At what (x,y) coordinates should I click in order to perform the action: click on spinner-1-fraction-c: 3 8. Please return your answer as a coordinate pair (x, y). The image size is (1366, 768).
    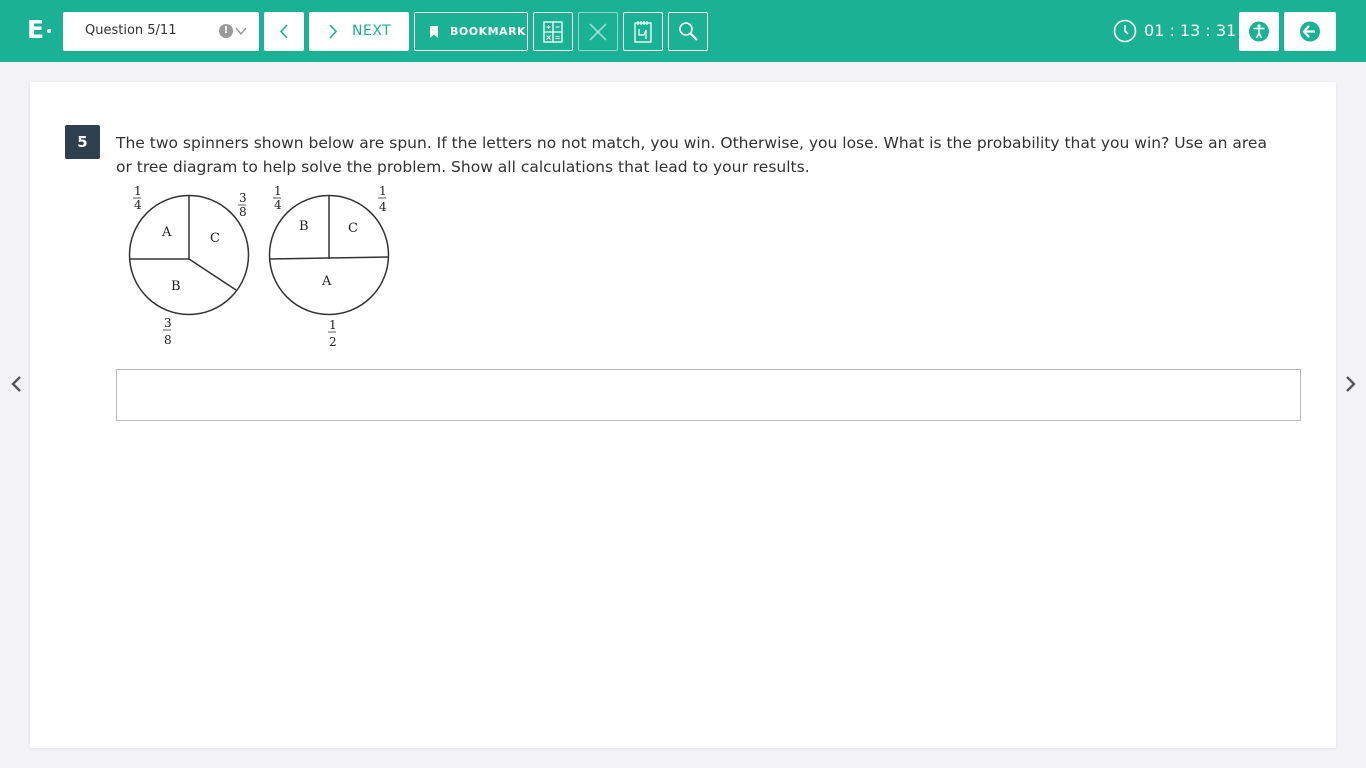
    Looking at the image, I should click on (242, 205).